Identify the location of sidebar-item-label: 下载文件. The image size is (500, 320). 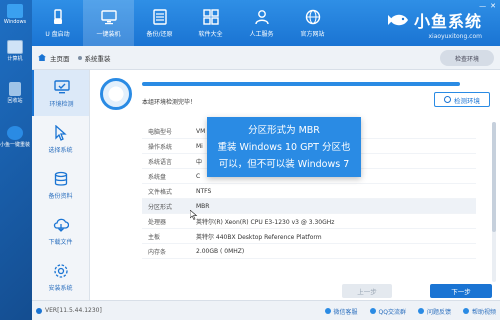
(60, 242).